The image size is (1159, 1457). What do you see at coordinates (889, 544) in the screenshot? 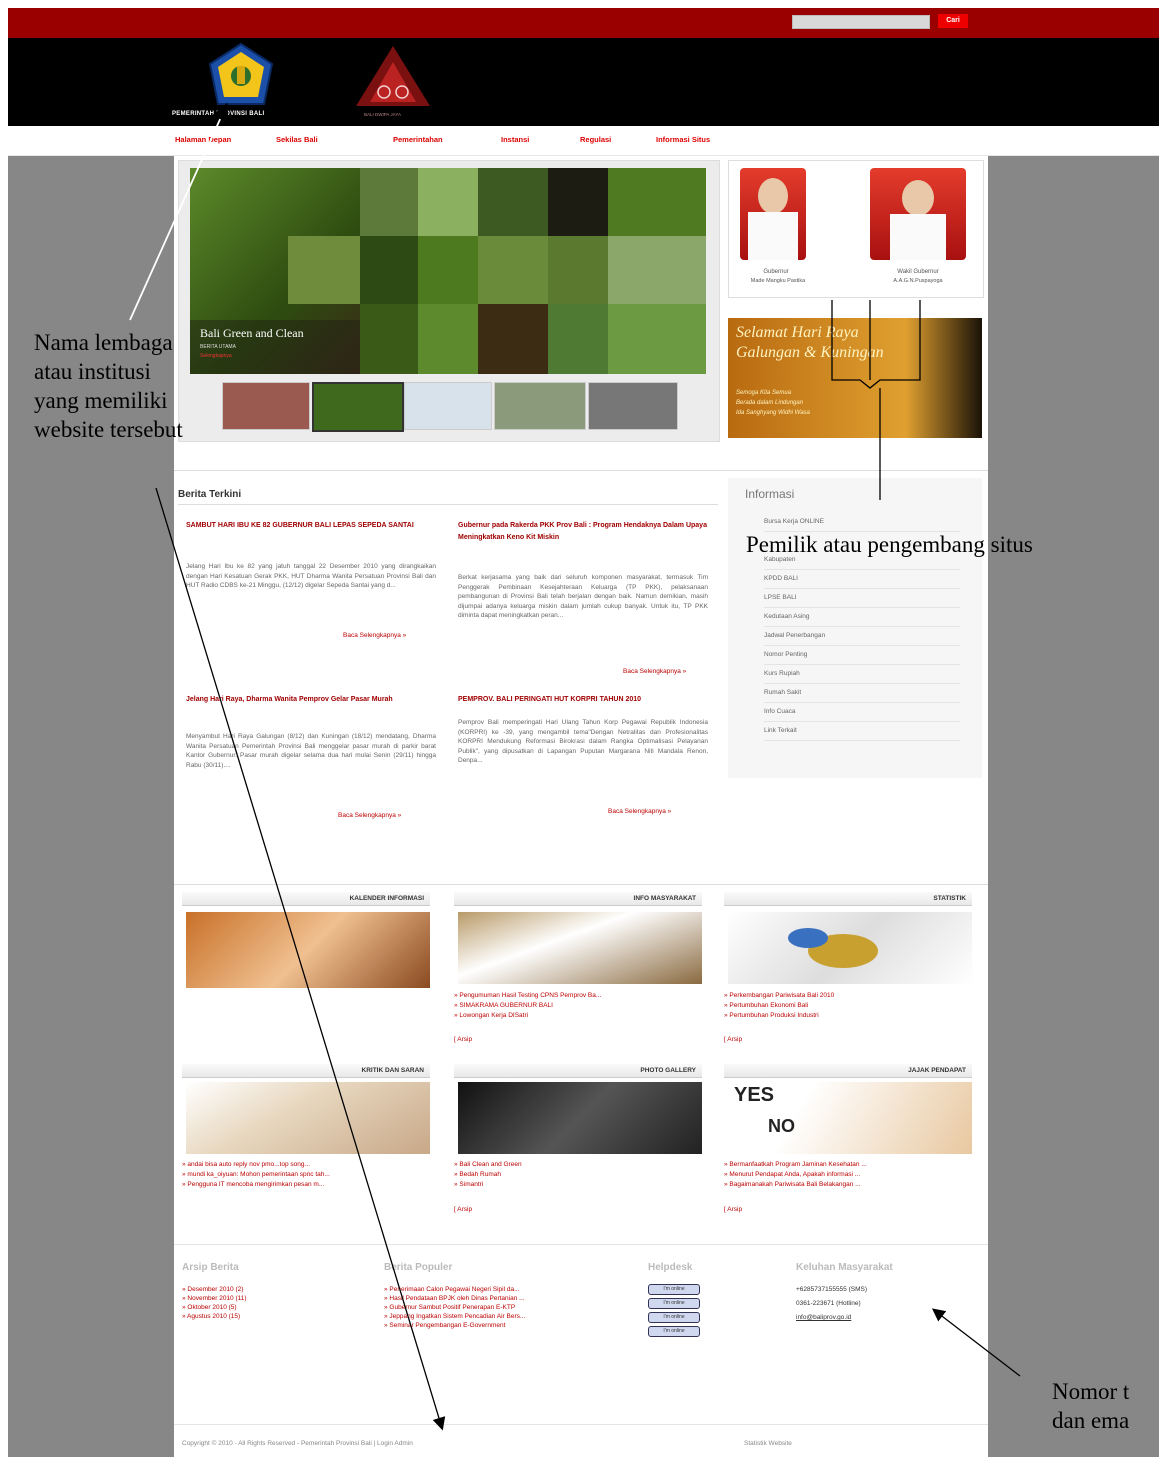
I see `annotation-owner: Pemilik atau pengembang situs` at bounding box center [889, 544].